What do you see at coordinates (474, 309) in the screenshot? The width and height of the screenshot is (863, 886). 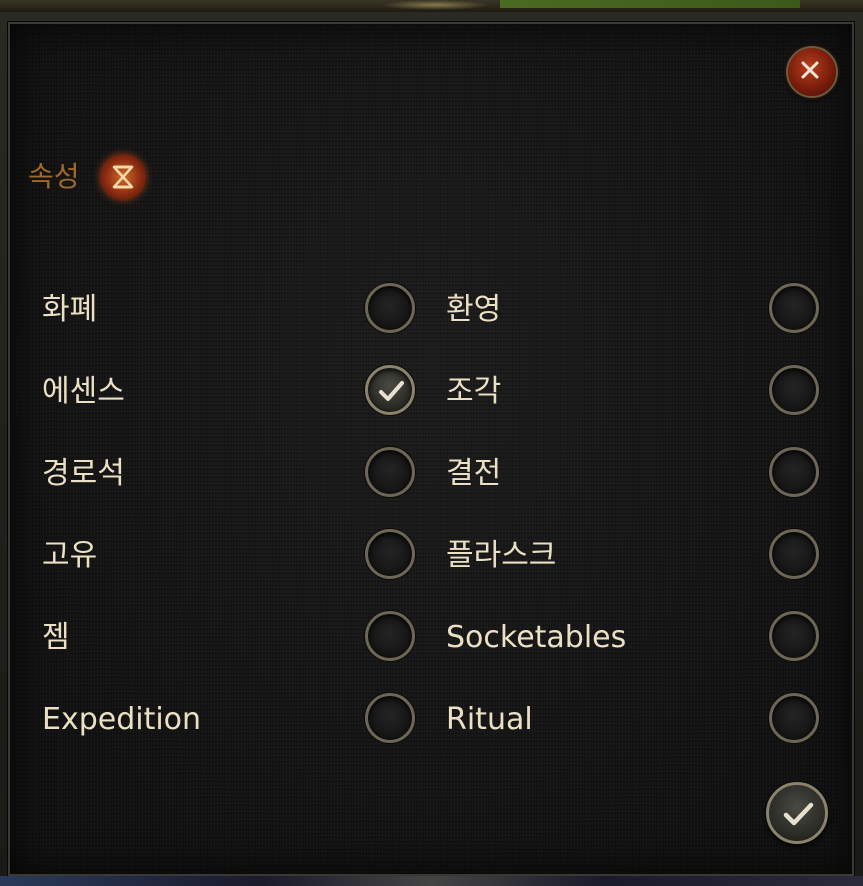 I see `option-label: 환영` at bounding box center [474, 309].